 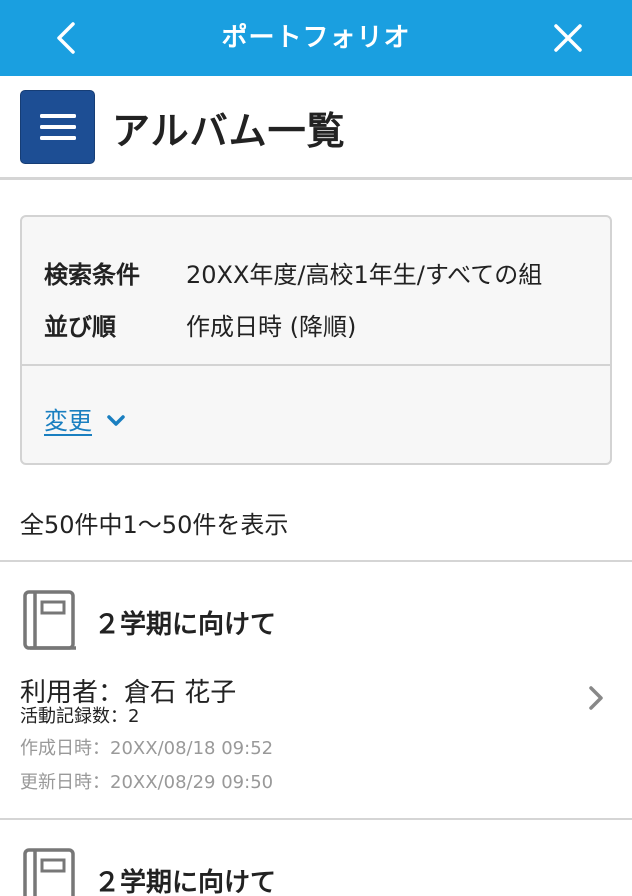 I want to click on sort-order-label: 並び順, so click(x=80, y=327).